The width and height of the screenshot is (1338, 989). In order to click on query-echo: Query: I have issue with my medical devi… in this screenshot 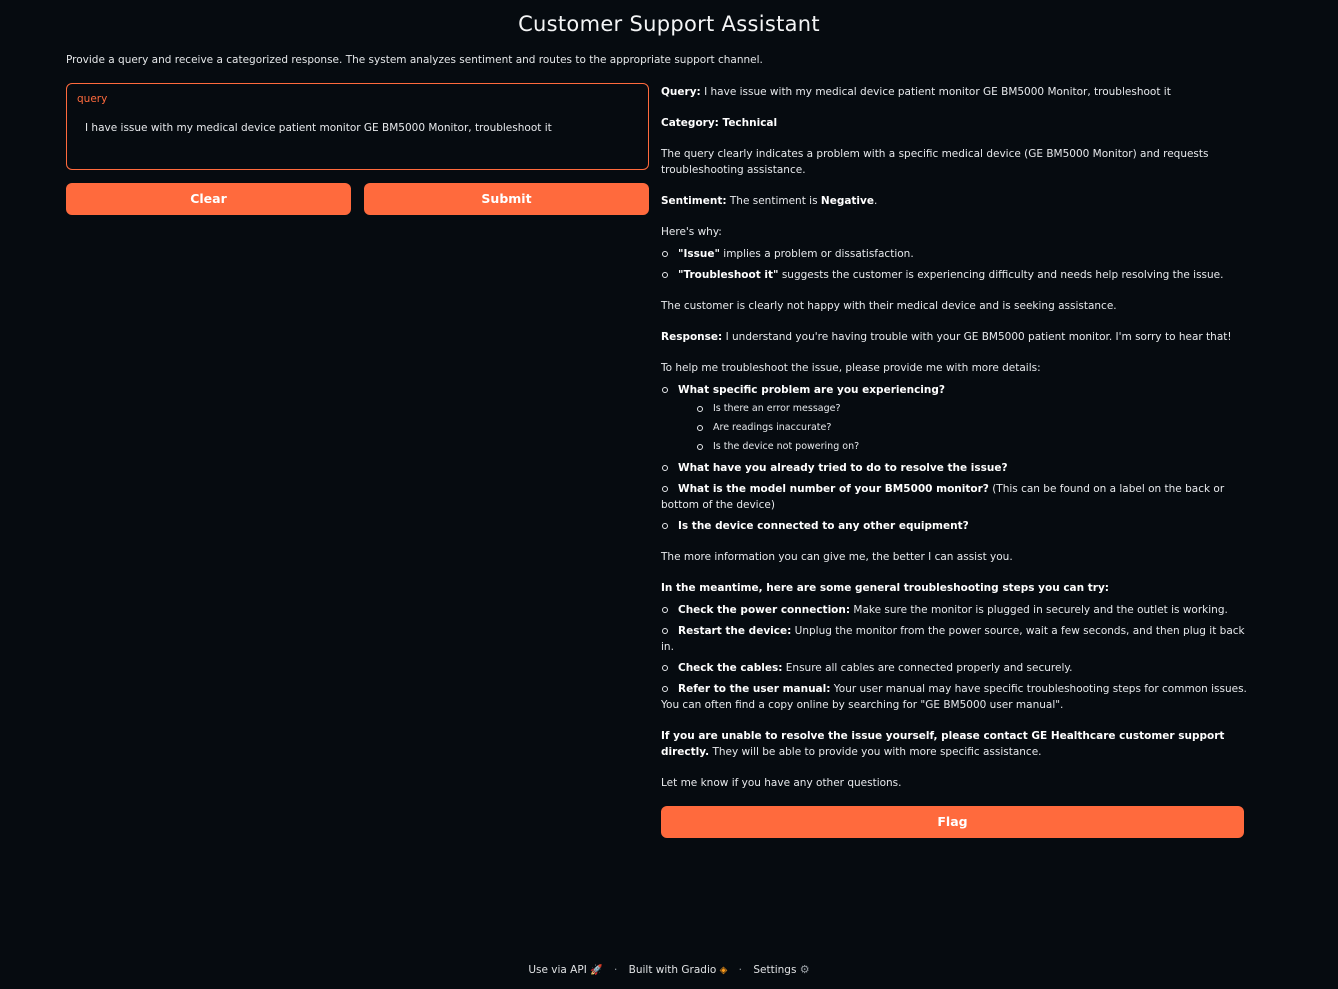, I will do `click(956, 92)`.